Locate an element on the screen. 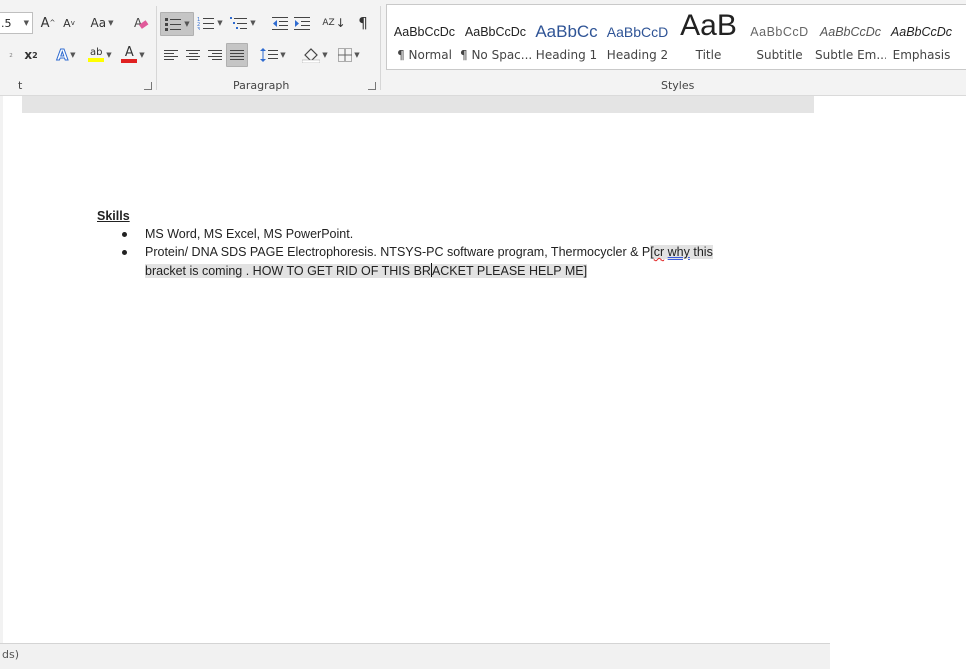 The height and width of the screenshot is (669, 966). style-heading-2: AaBbCcD Heading 2 is located at coordinates (637, 36).